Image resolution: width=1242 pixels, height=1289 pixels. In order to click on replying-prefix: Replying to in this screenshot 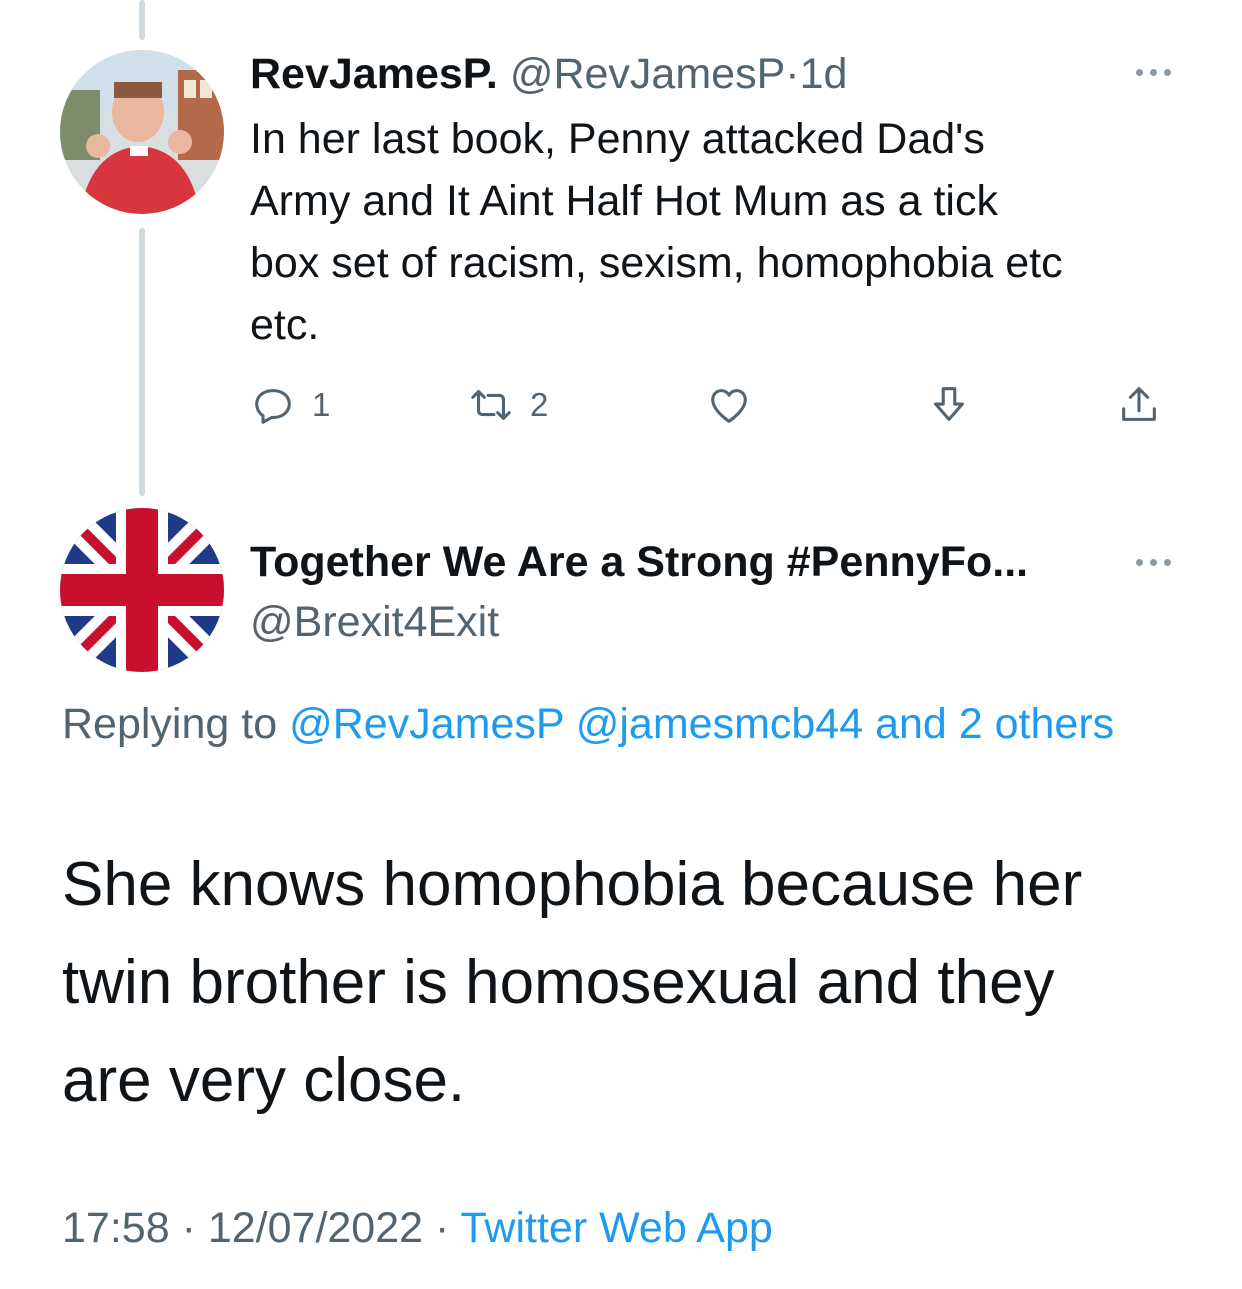, I will do `click(170, 724)`.